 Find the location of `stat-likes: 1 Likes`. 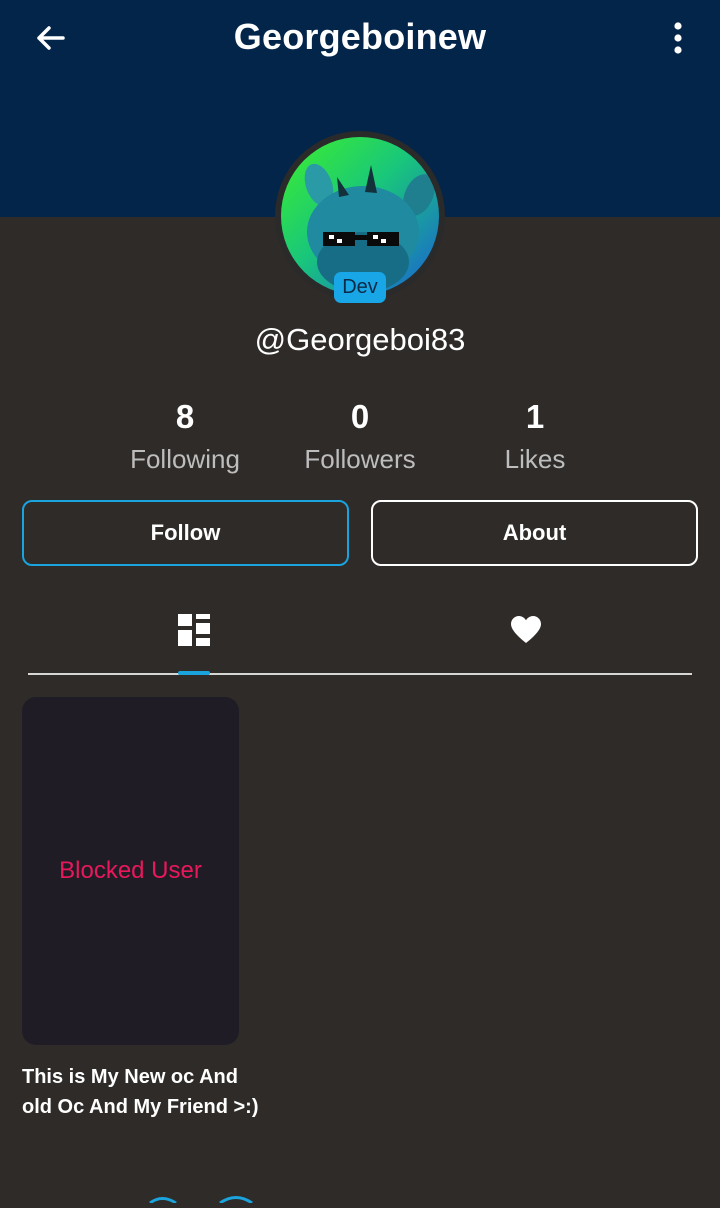

stat-likes: 1 Likes is located at coordinates (535, 436).